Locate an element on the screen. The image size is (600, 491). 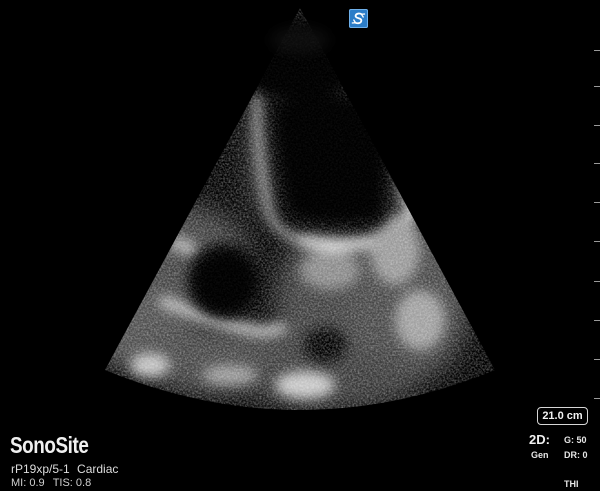
brand-logo: SonoSite is located at coordinates (49, 445).